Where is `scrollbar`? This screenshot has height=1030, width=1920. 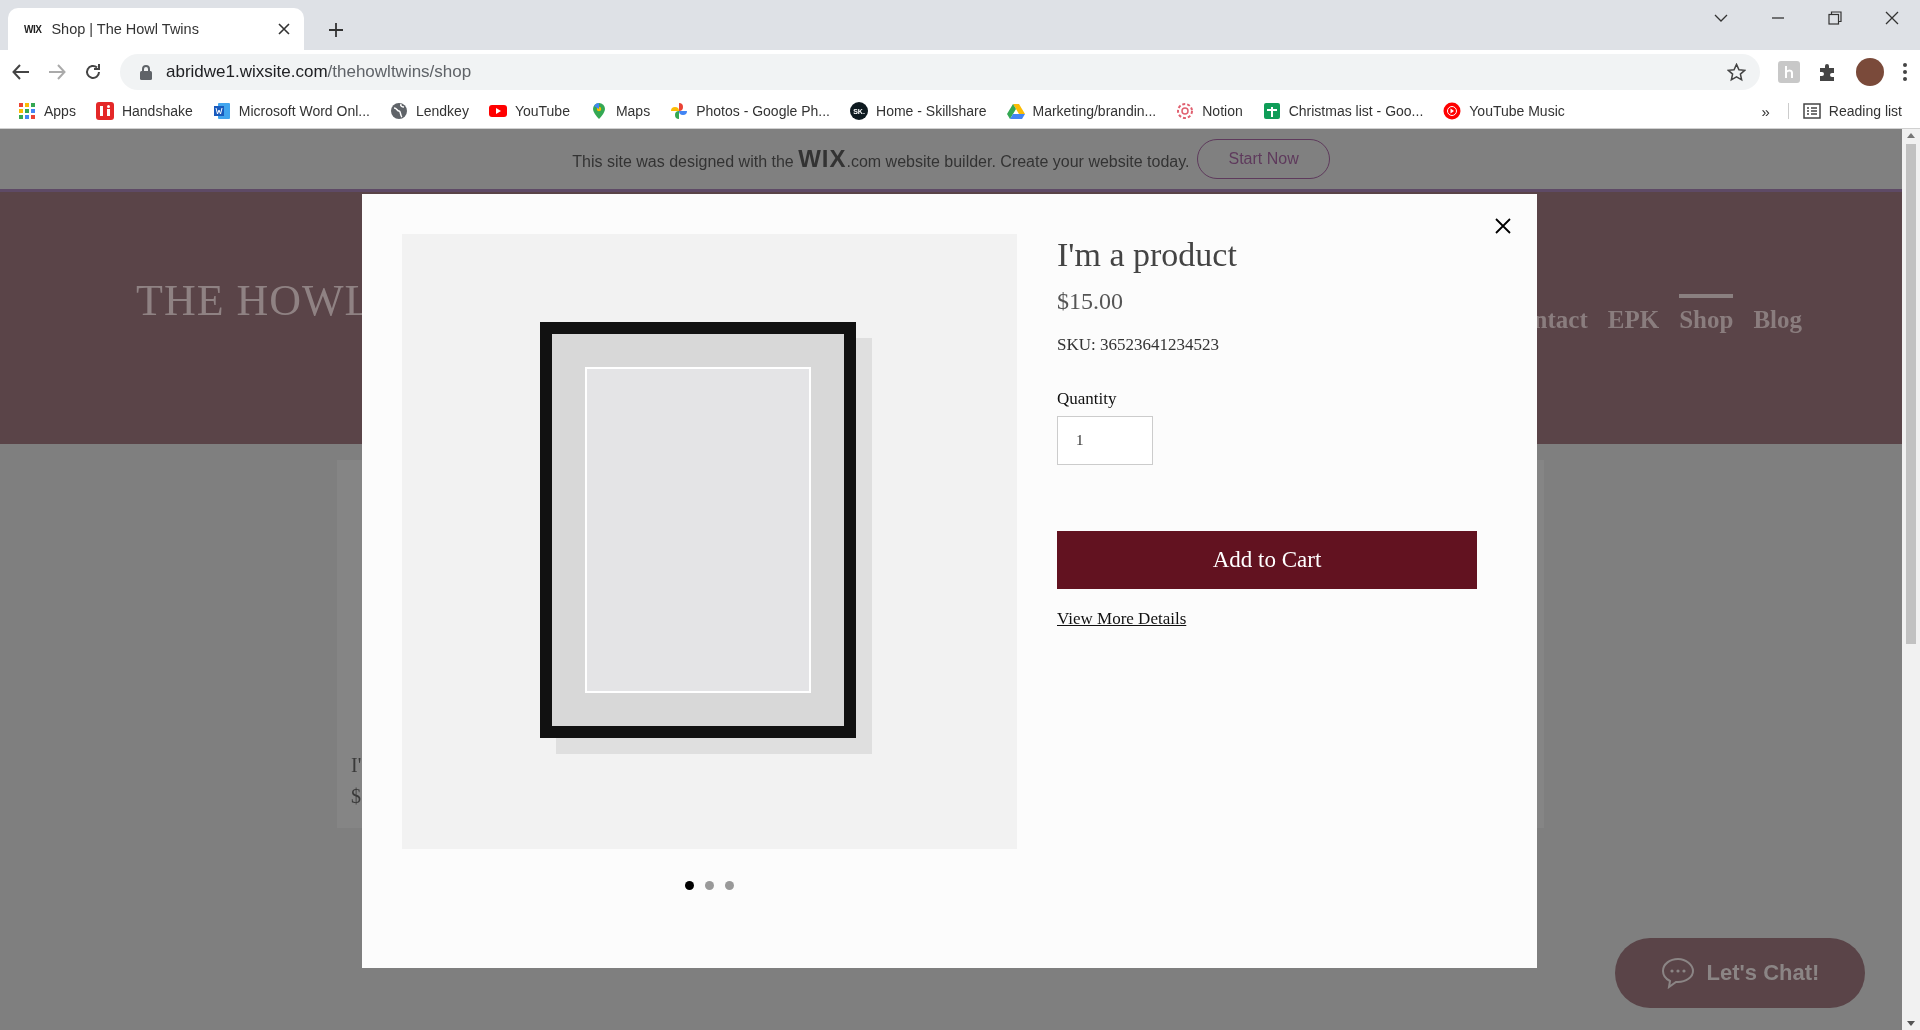 scrollbar is located at coordinates (1911, 579).